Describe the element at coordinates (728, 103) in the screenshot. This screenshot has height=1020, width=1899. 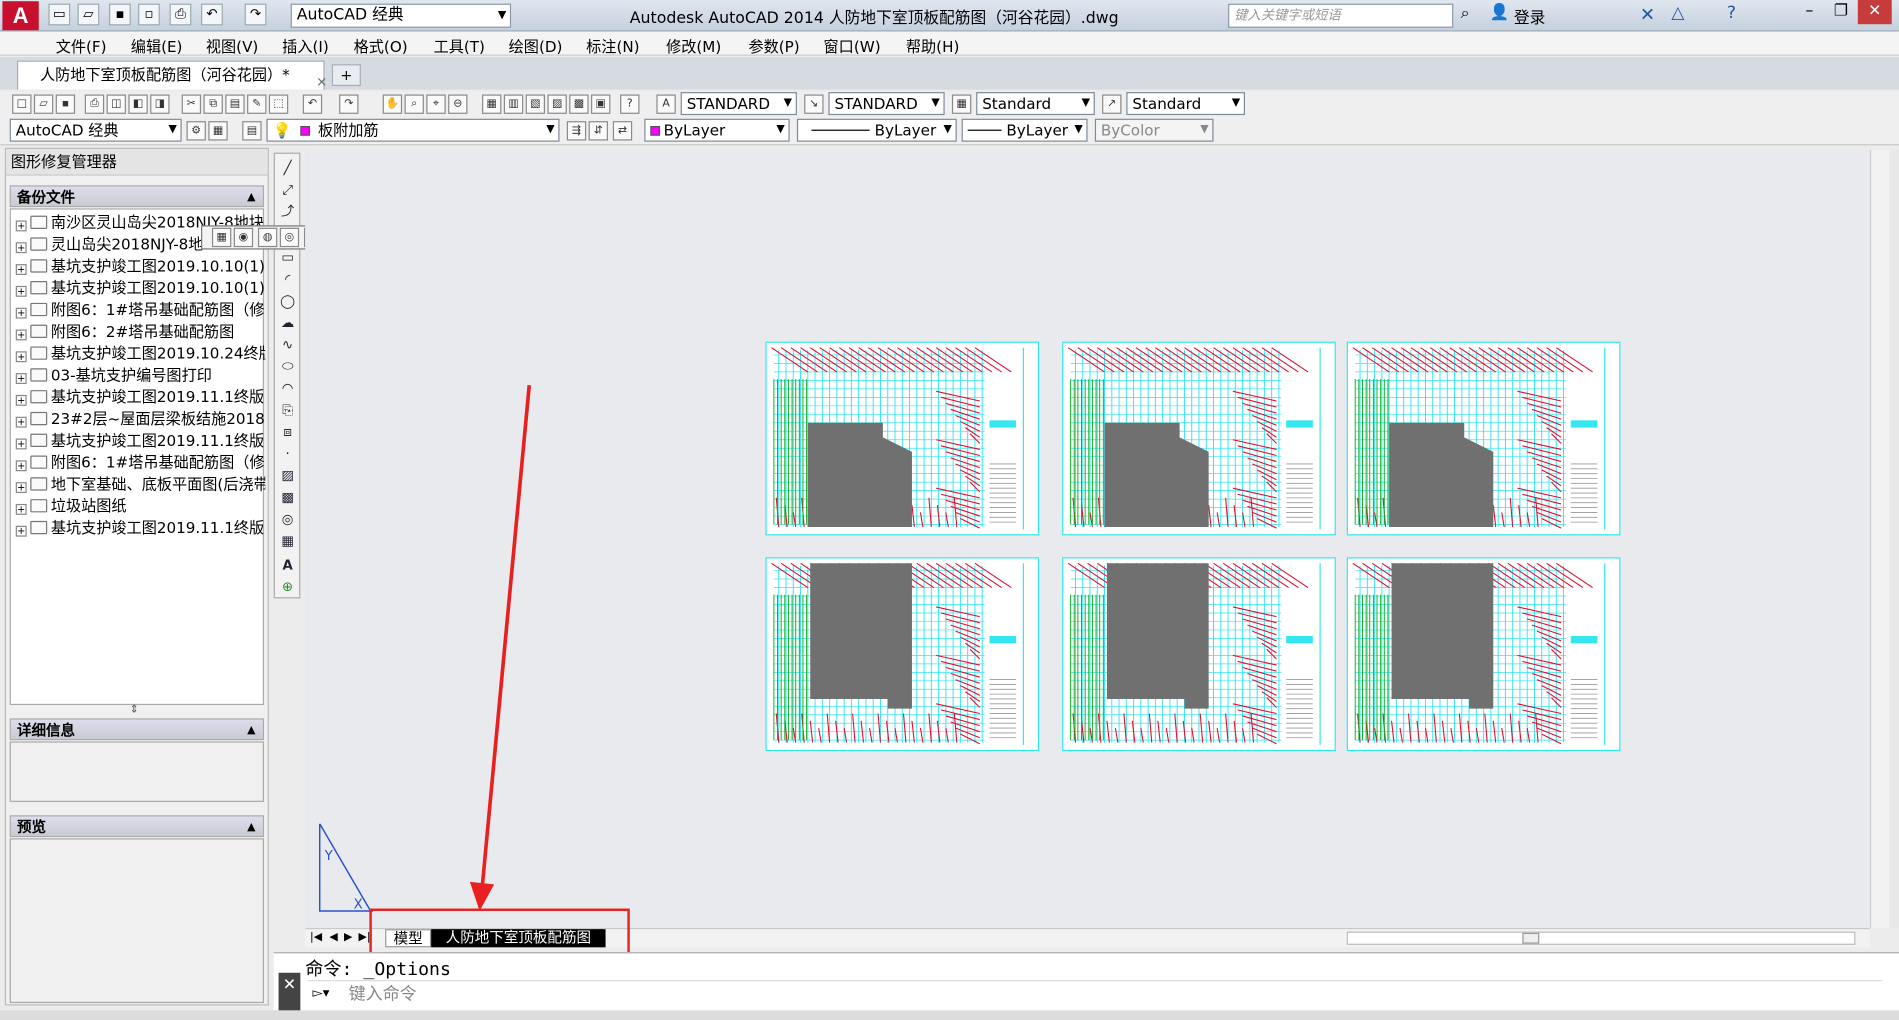
I see `text-style-value: STANDARD` at that location.